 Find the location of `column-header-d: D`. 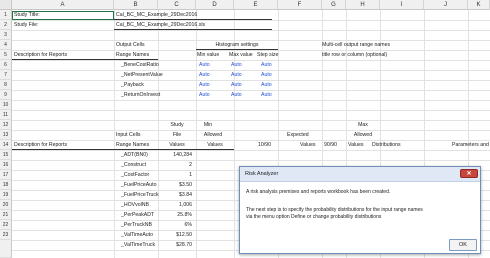

column-header-d: D is located at coordinates (215, 5).